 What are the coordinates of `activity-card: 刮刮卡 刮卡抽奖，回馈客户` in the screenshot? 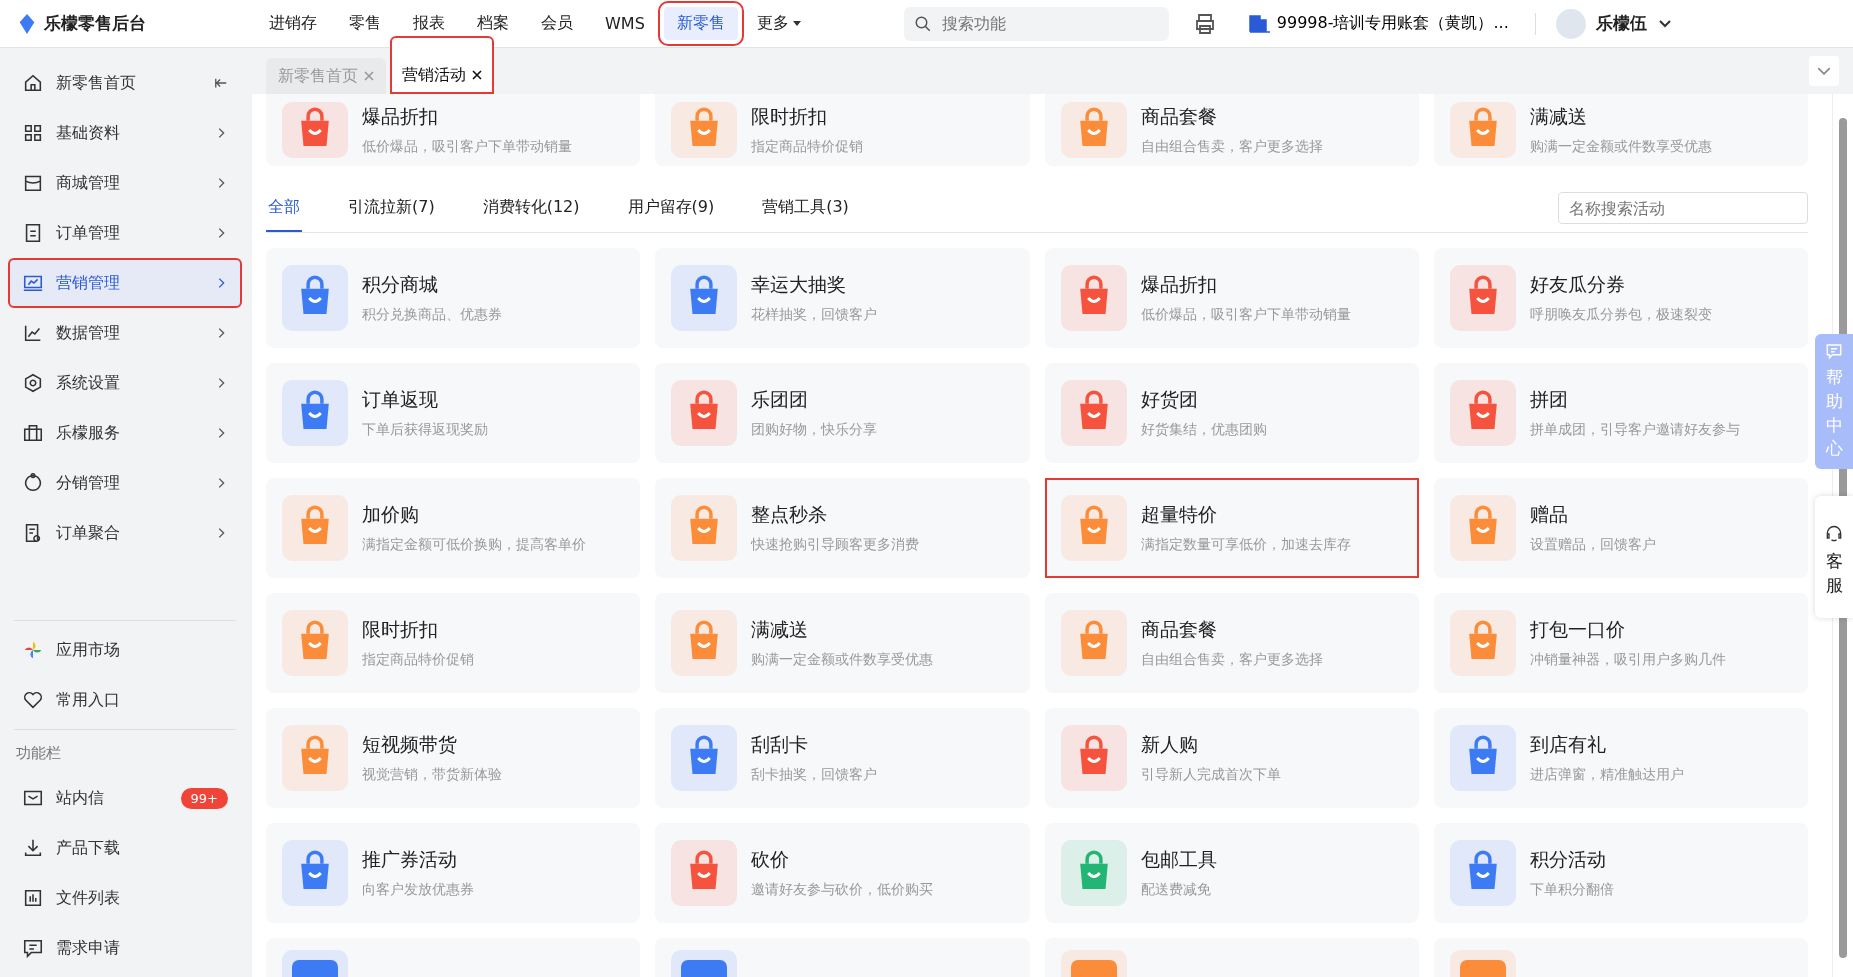 It's located at (842, 758).